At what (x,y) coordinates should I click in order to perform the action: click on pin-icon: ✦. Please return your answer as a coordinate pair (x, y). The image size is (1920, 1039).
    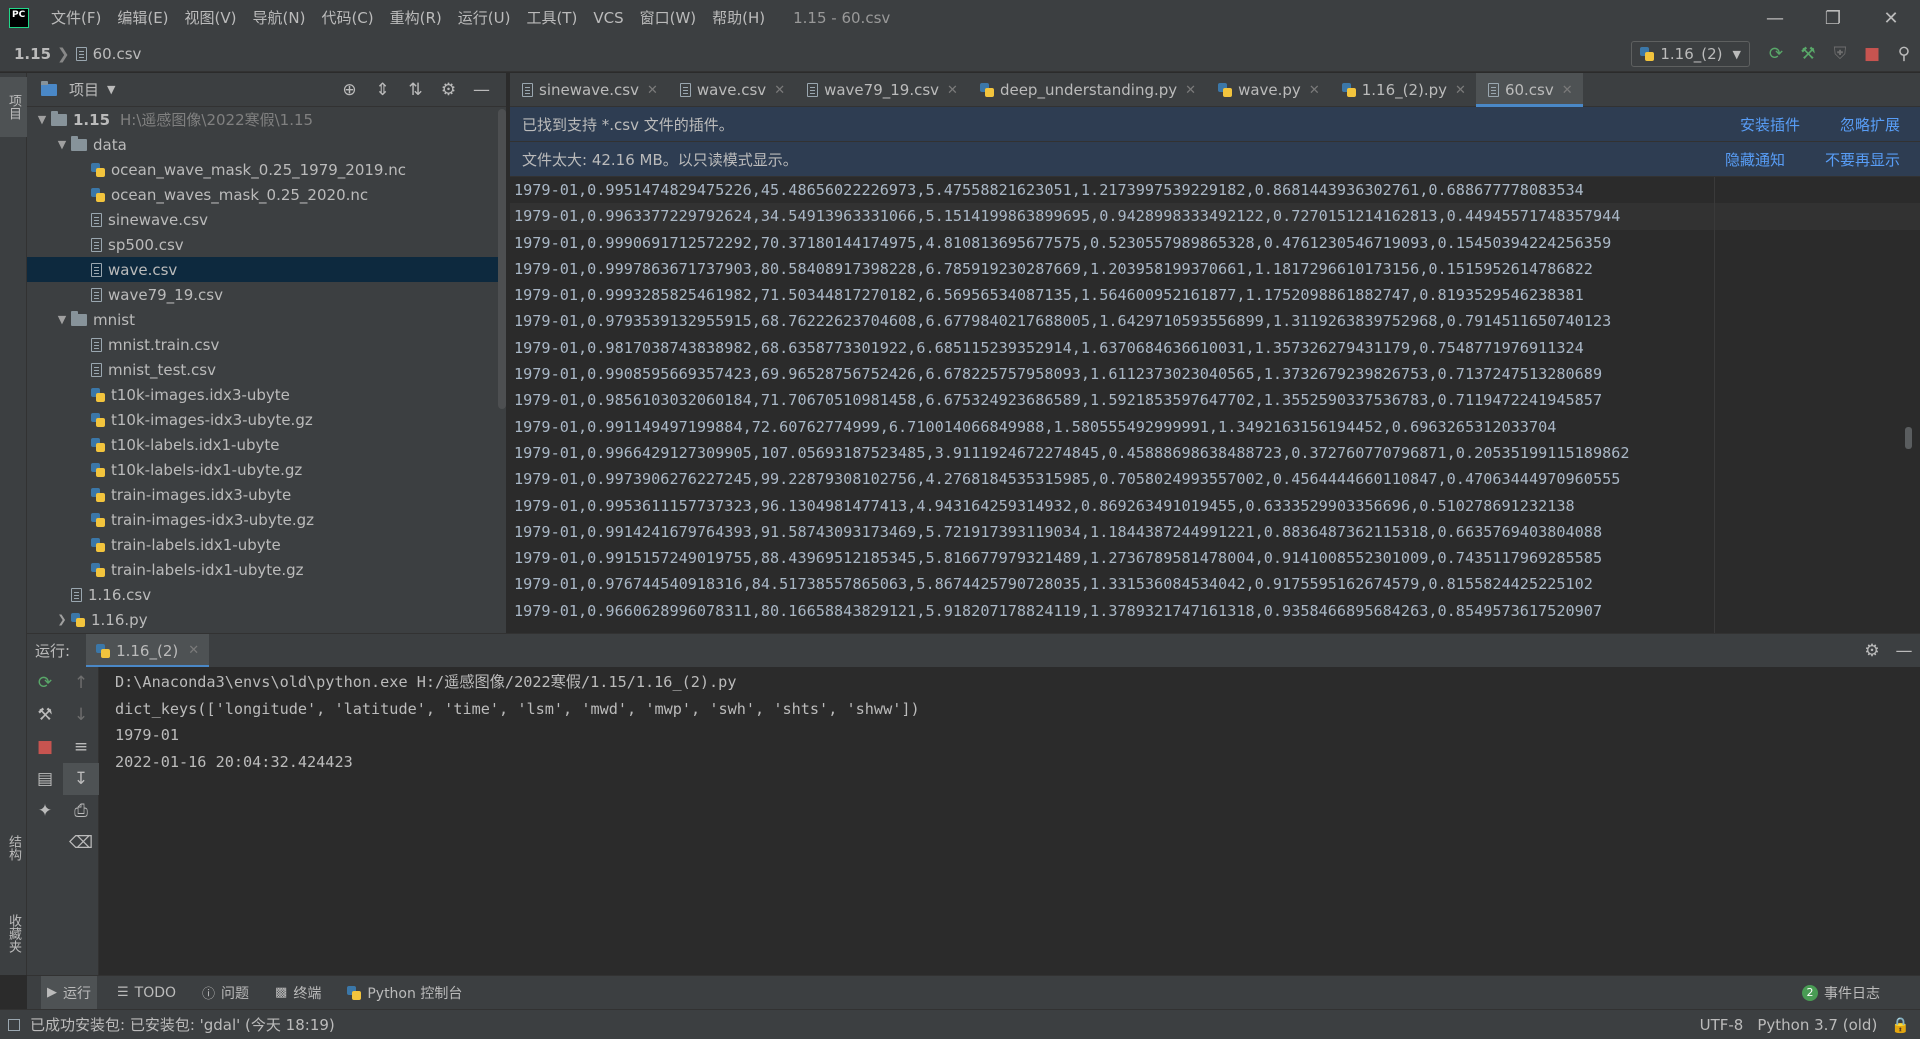
    Looking at the image, I should click on (45, 811).